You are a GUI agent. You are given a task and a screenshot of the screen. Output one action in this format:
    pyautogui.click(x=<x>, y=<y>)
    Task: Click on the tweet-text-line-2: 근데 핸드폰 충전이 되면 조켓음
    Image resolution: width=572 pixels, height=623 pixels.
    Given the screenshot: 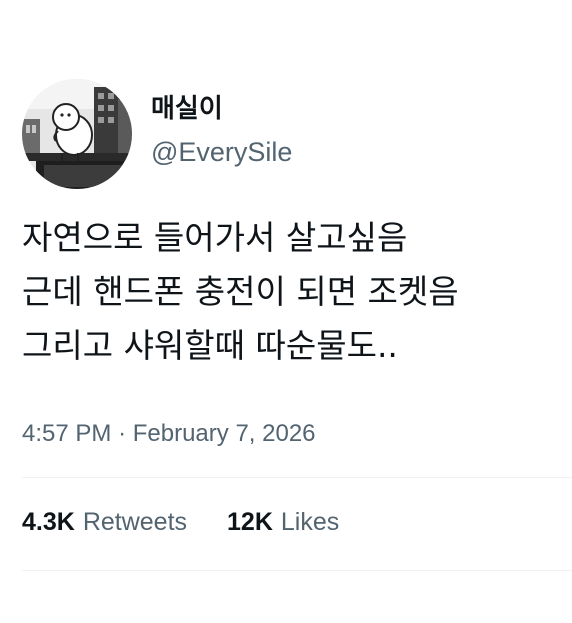 What is the action you would take?
    pyautogui.click(x=240, y=291)
    